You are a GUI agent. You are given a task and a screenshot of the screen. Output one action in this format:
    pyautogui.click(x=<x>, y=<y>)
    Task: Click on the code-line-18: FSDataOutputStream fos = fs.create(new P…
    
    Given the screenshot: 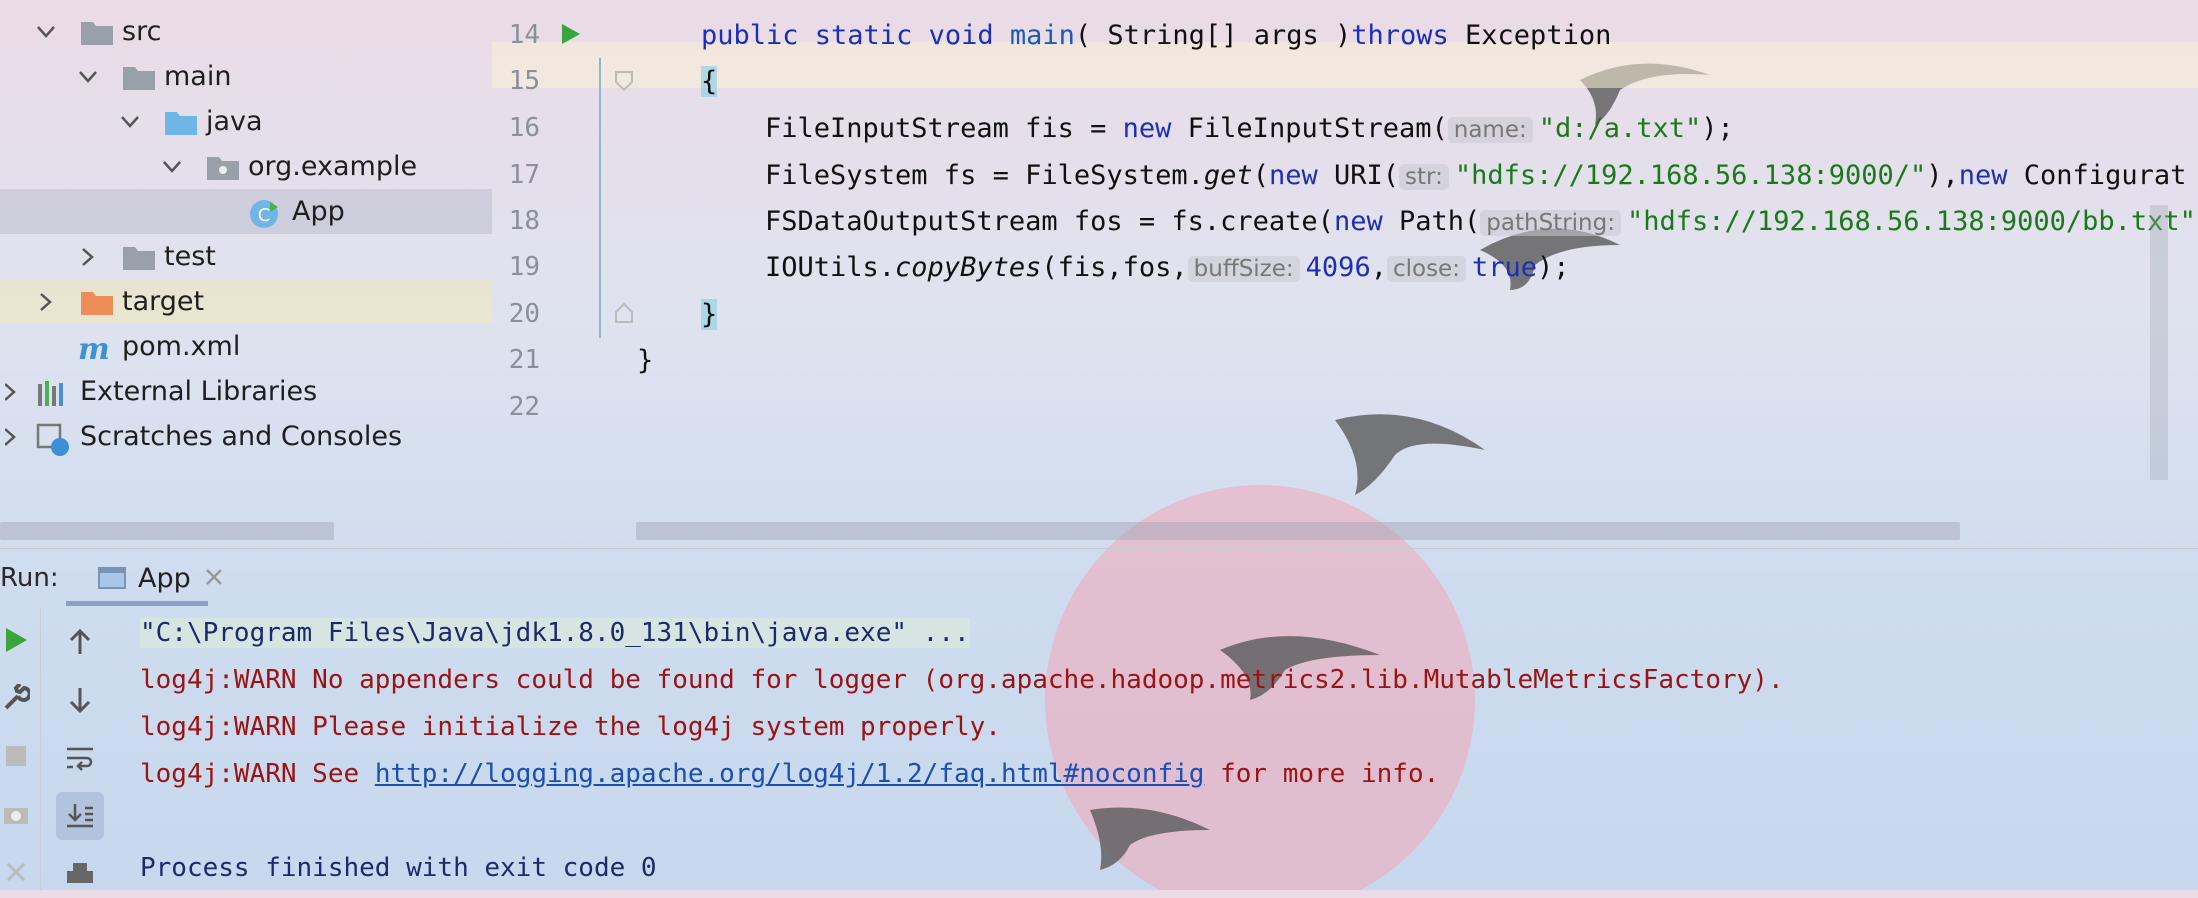 What is the action you would take?
    pyautogui.click(x=1480, y=221)
    